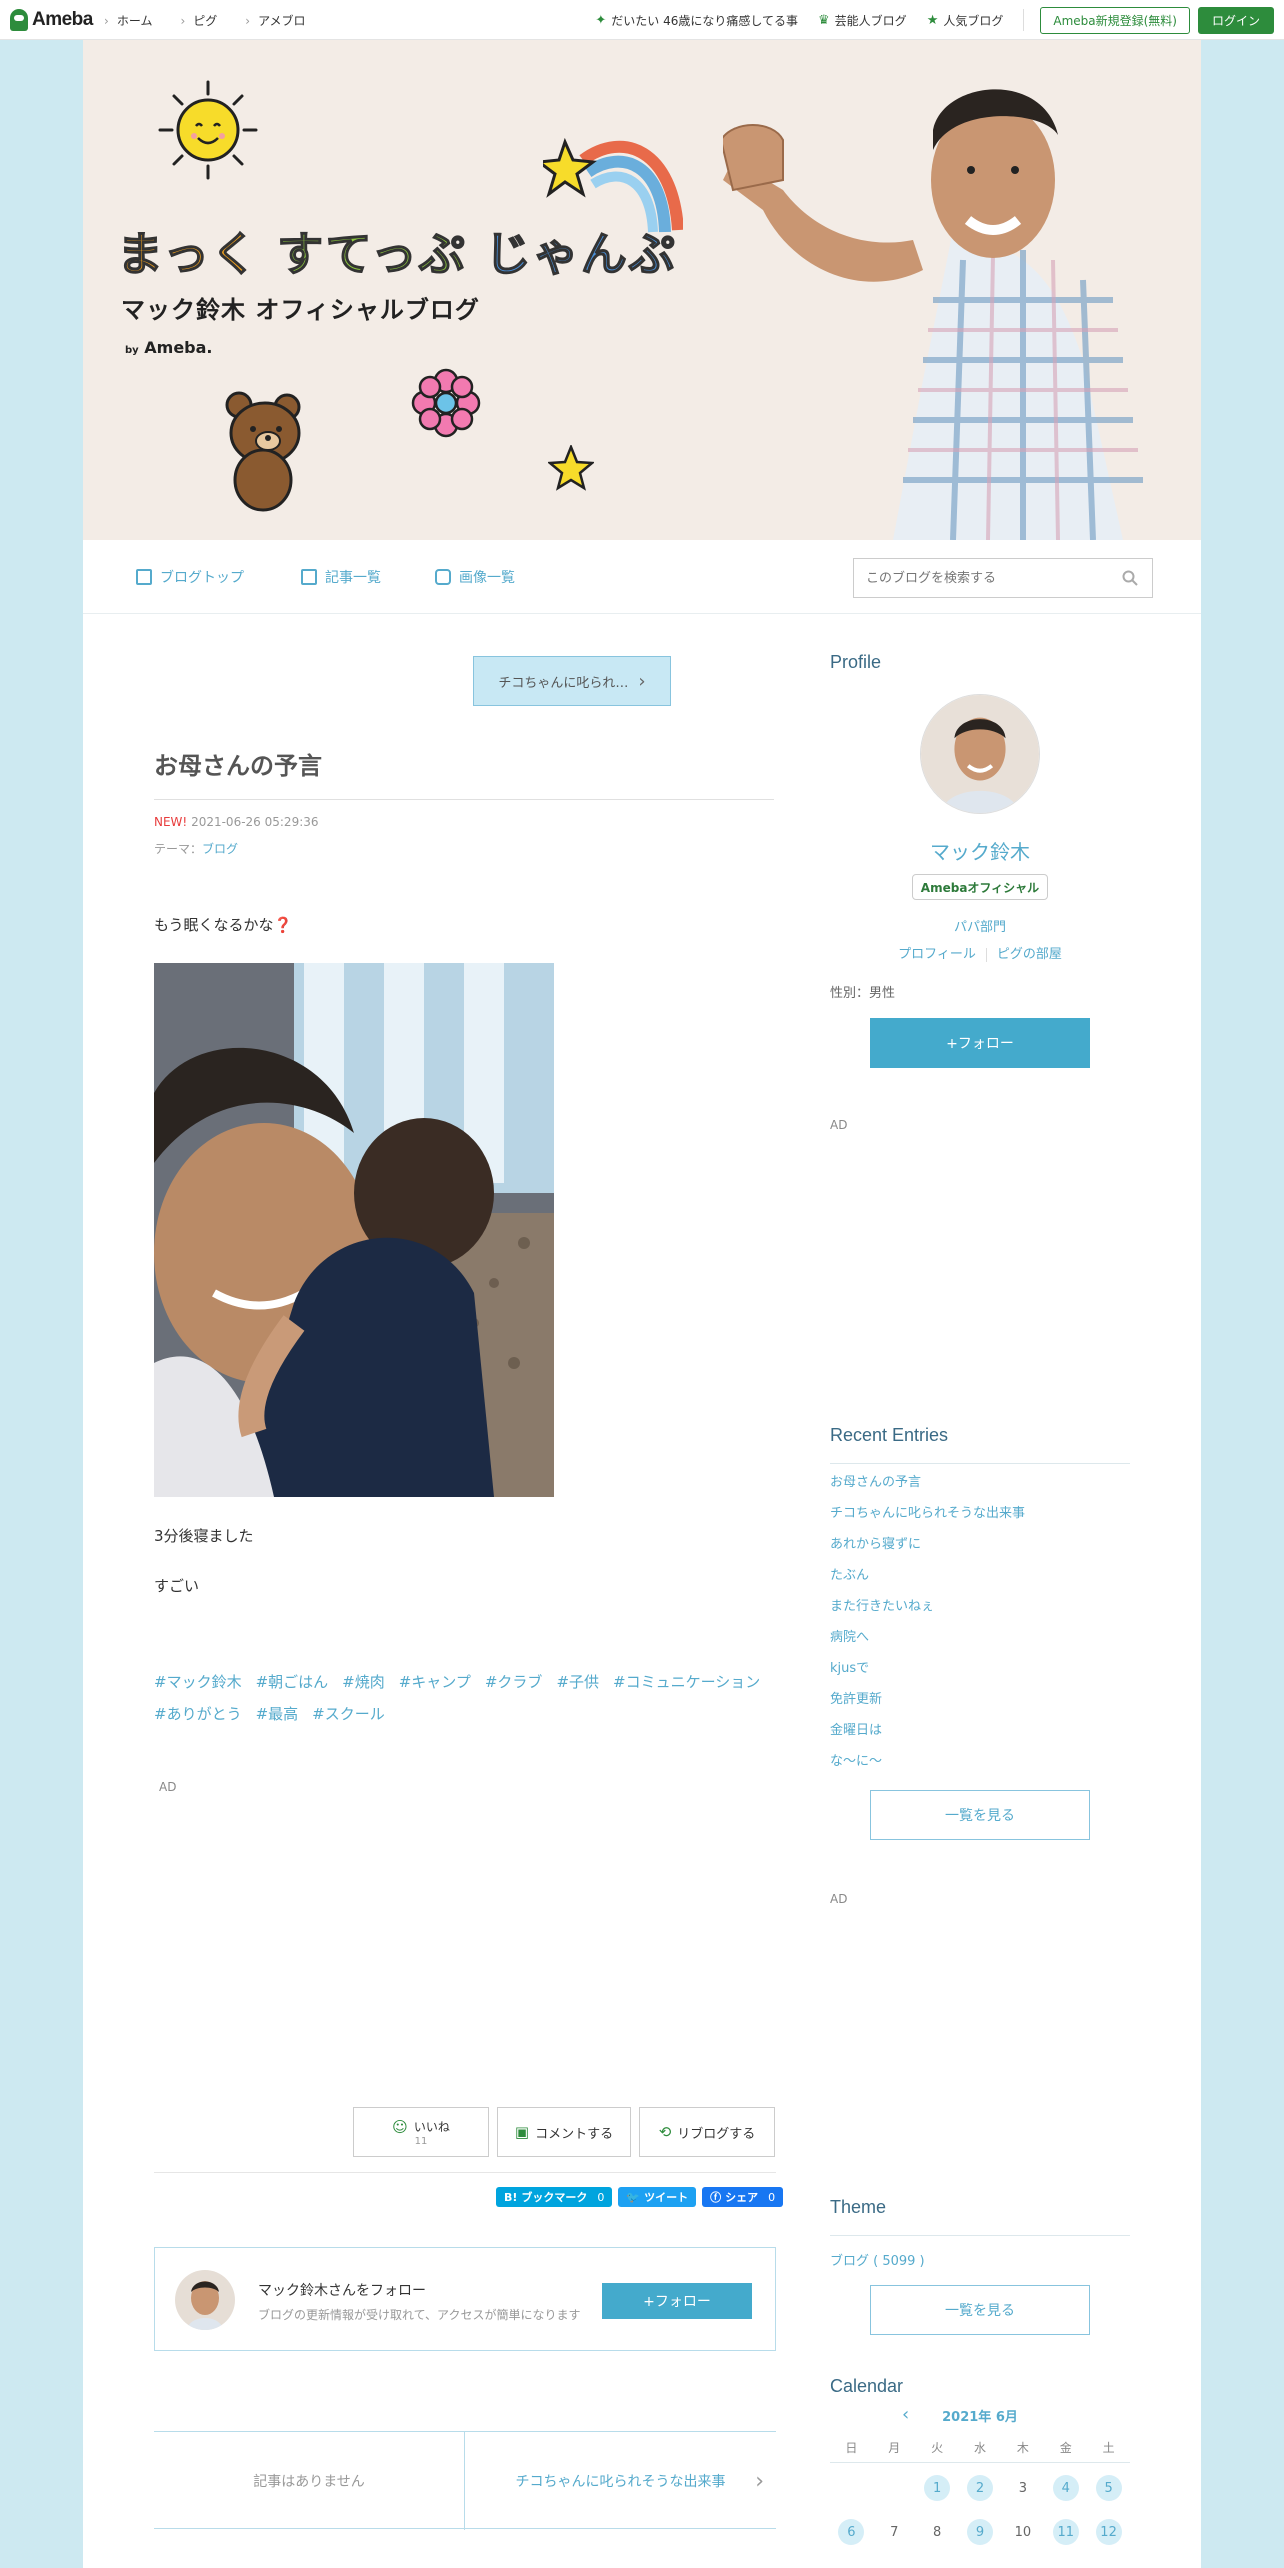 Image resolution: width=1284 pixels, height=2568 pixels. I want to click on hashtag: #コミュニケーション, so click(686, 1682).